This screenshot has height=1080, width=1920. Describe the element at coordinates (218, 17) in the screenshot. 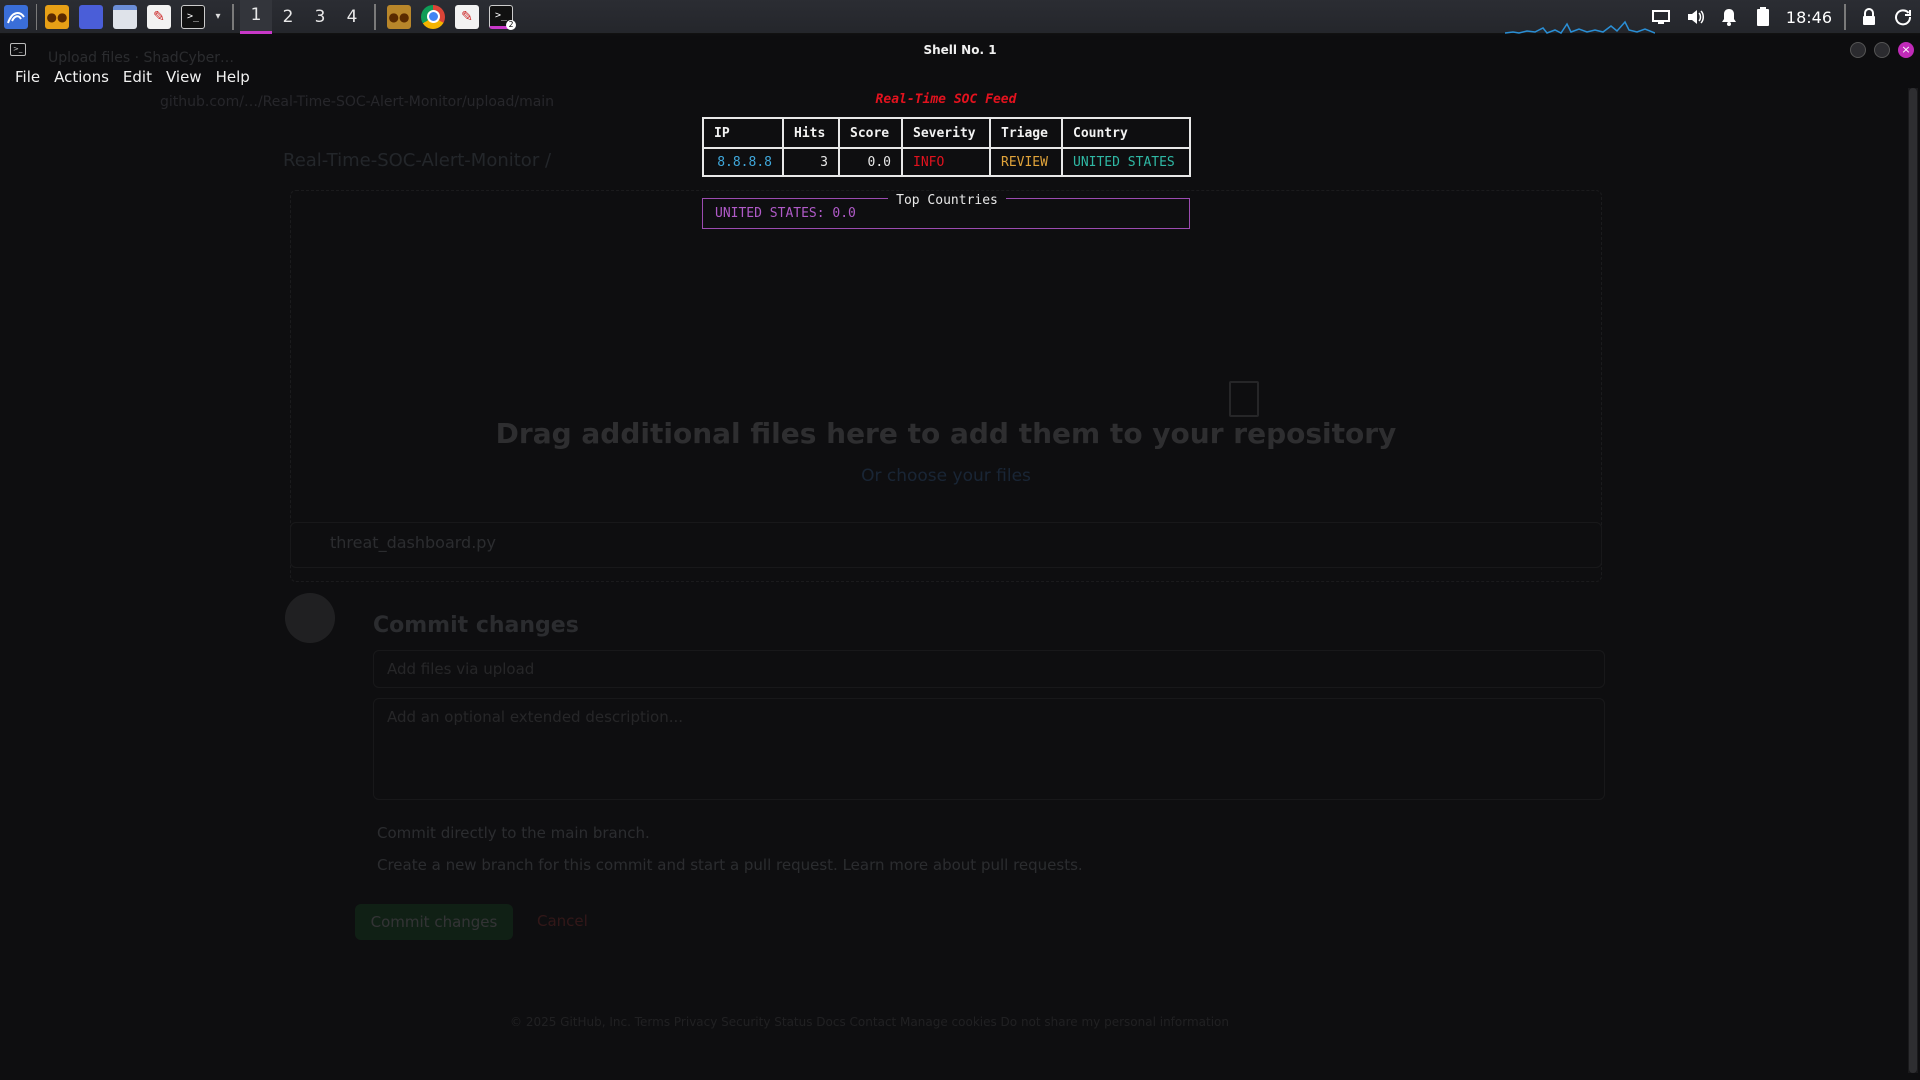

I see `chevron-down-icon: ▾` at that location.